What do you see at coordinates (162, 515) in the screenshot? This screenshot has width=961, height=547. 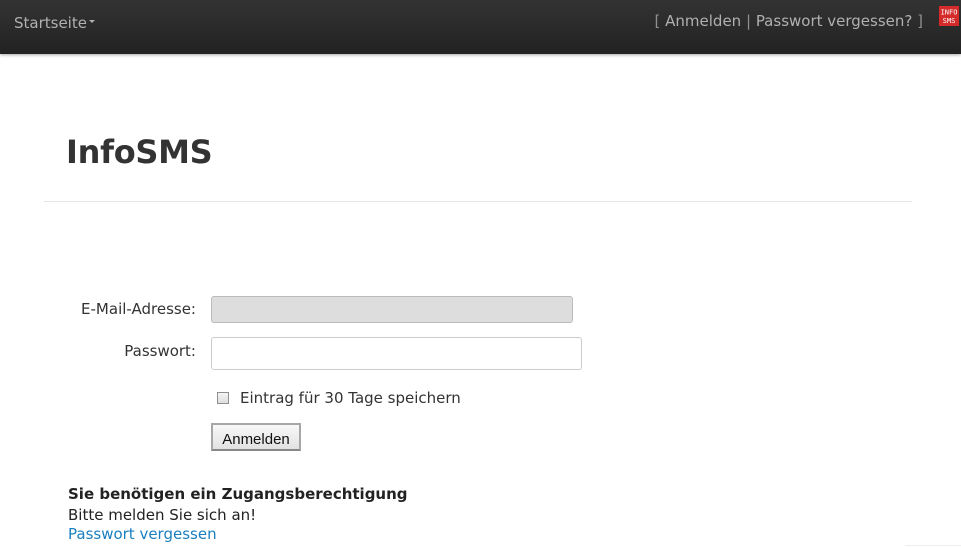 I see `access-notice-text: Bitte melden Sie sich an!` at bounding box center [162, 515].